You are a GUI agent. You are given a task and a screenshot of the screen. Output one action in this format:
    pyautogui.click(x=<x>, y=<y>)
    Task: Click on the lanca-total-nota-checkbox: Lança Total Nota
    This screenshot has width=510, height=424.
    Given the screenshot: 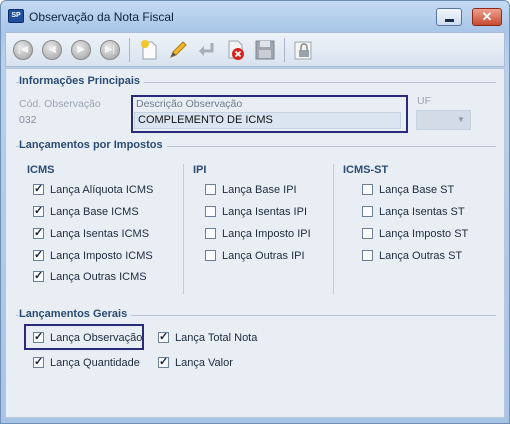 What is the action you would take?
    pyautogui.click(x=207, y=337)
    